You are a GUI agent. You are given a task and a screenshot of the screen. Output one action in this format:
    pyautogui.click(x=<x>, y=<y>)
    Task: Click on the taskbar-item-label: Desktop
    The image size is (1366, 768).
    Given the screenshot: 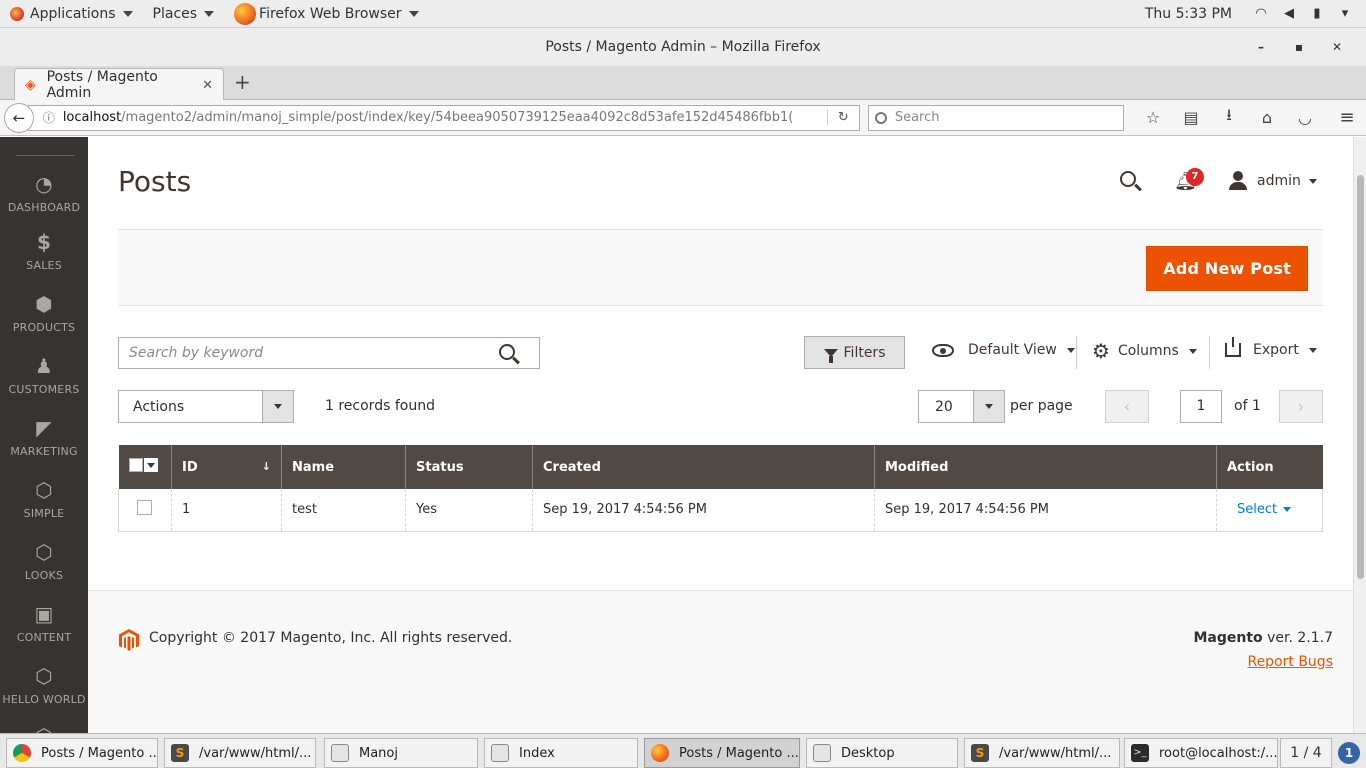 What is the action you would take?
    pyautogui.click(x=868, y=753)
    